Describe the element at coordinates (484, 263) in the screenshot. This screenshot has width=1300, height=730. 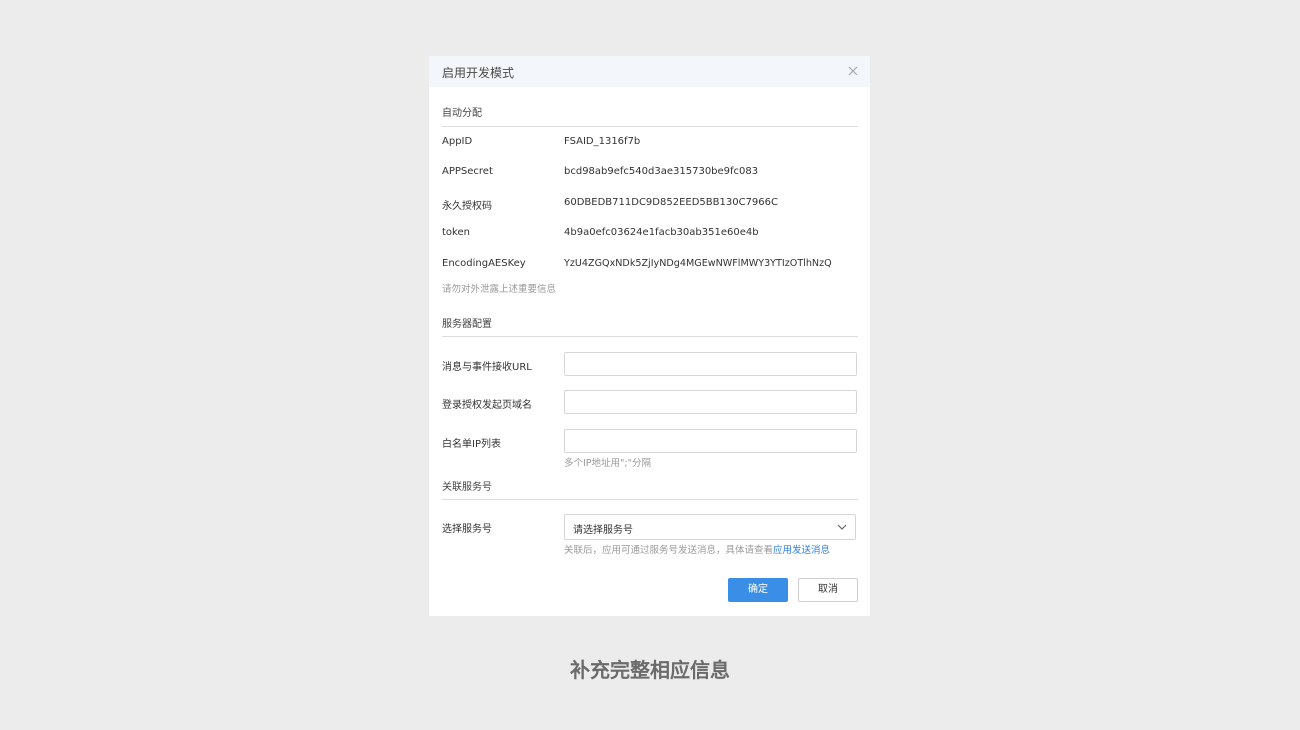
I see `label-encoding-aes-key: EncodingAESKey` at that location.